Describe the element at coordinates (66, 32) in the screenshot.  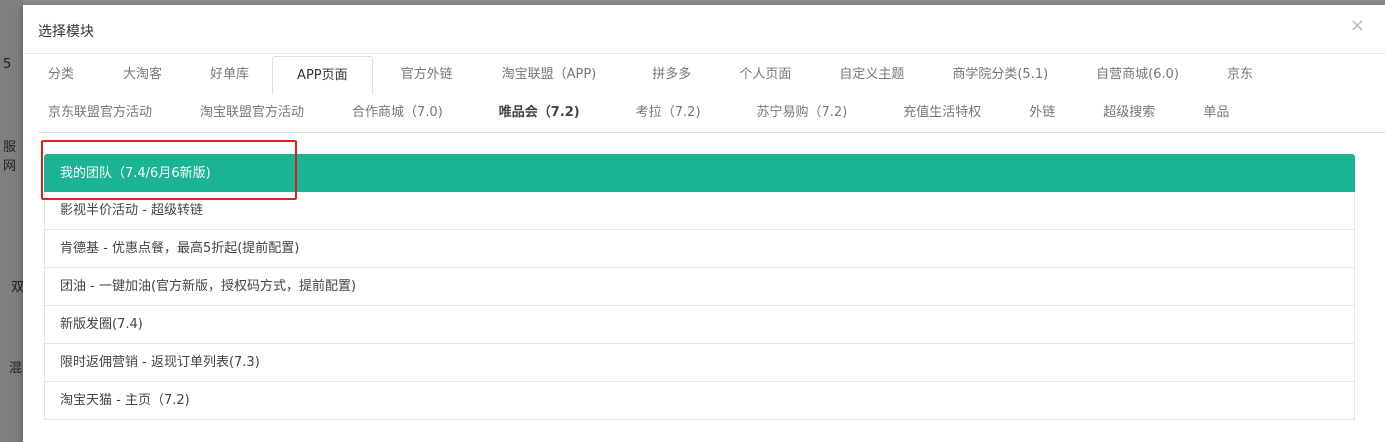
I see `dialog-title: 选择模块` at that location.